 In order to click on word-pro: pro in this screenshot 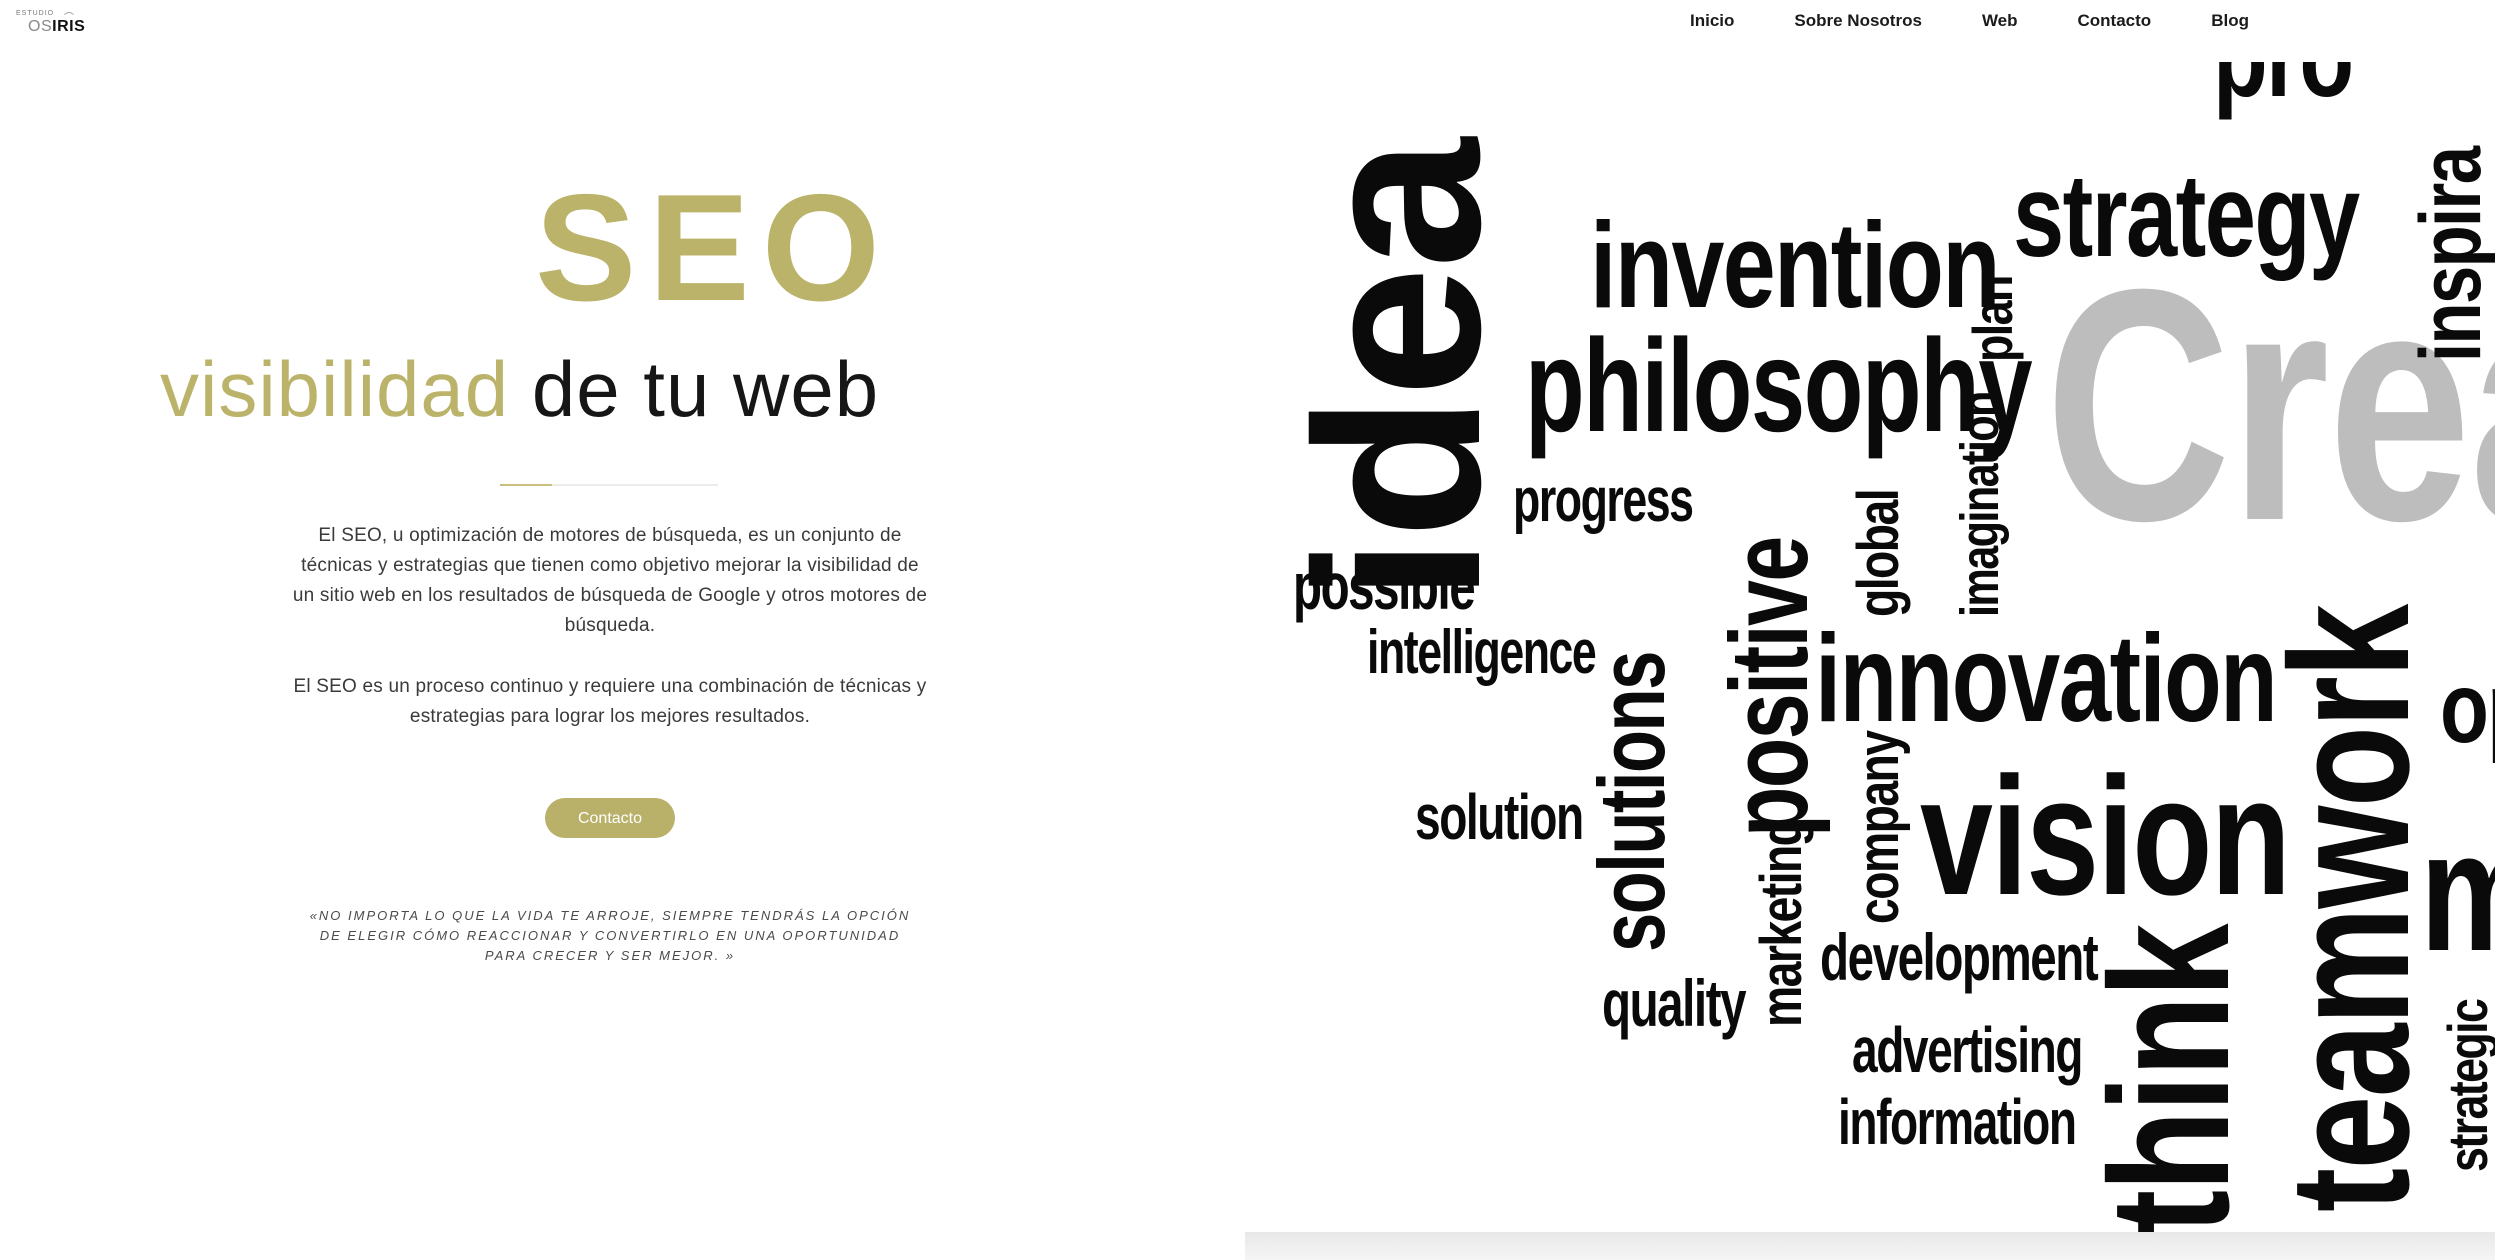, I will do `click(2283, 88)`.